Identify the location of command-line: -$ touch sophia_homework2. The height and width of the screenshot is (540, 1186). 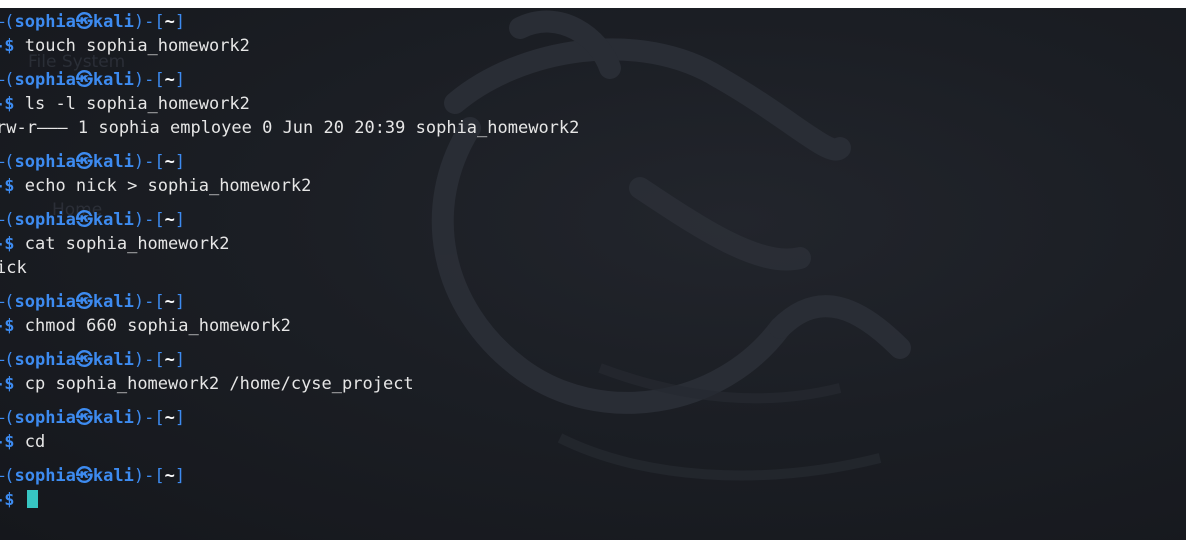
(125, 46).